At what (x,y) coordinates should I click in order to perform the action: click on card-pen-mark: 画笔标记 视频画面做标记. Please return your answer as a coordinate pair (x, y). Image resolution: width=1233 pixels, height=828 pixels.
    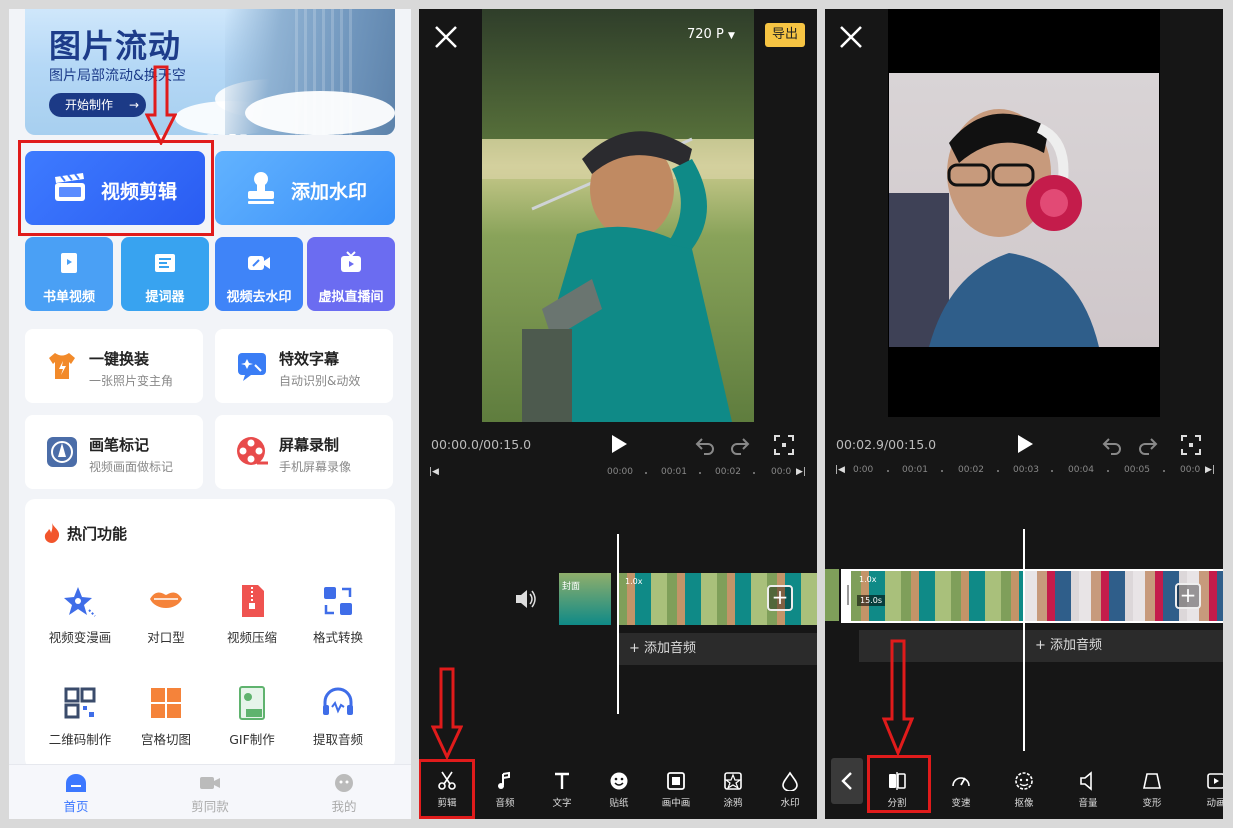
    Looking at the image, I should click on (114, 452).